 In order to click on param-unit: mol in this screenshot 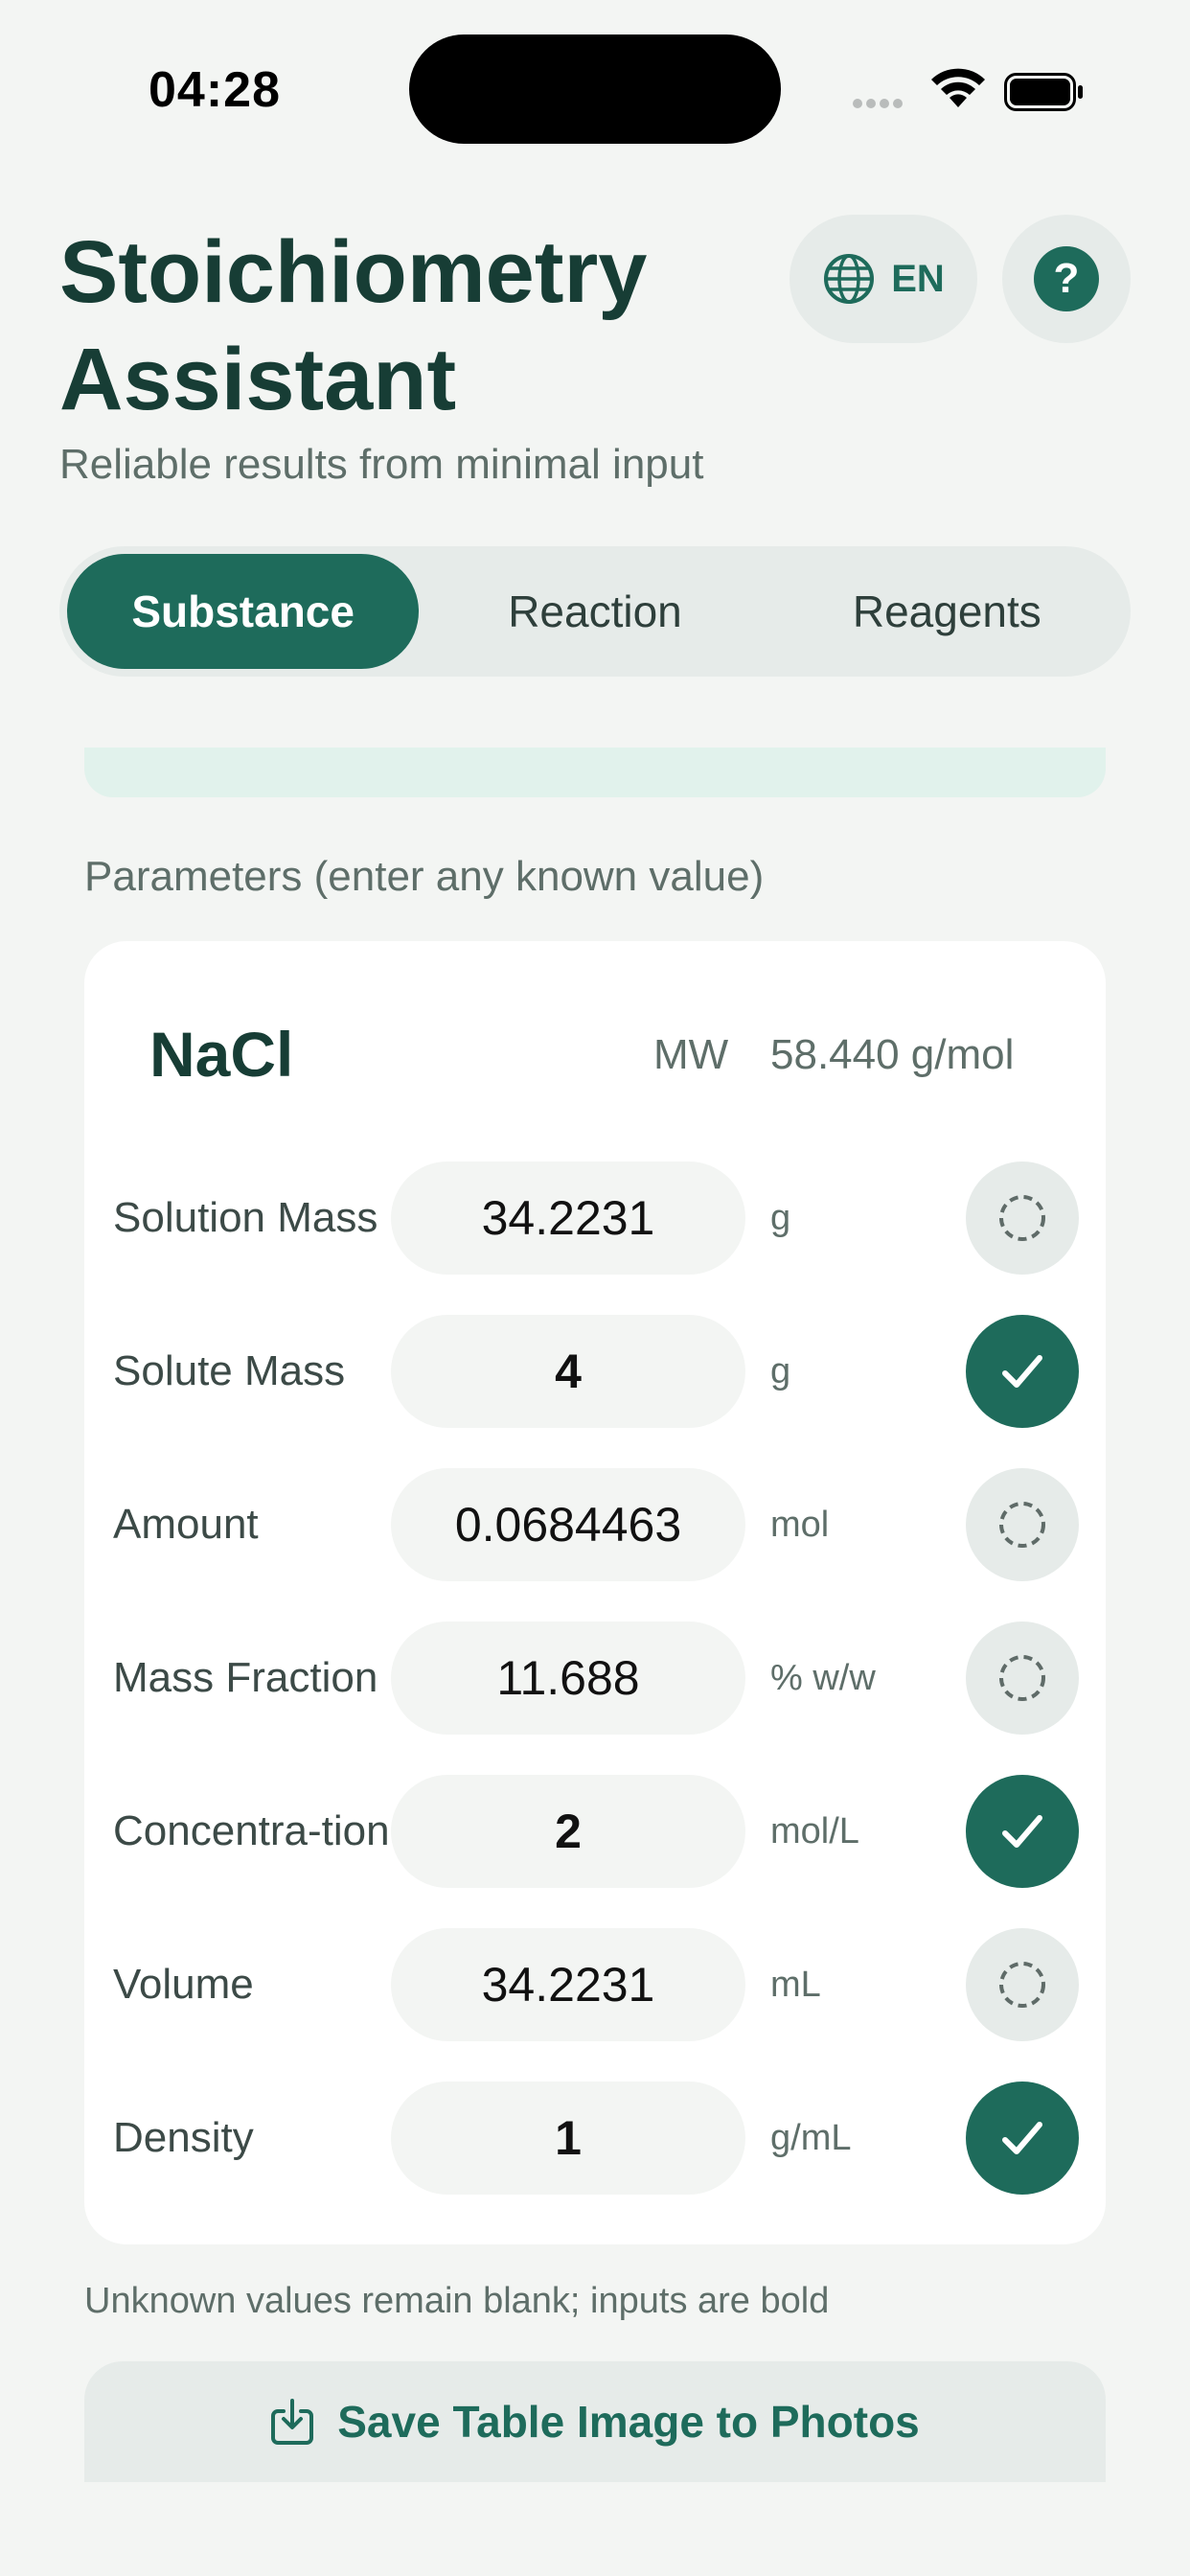, I will do `click(800, 1525)`.